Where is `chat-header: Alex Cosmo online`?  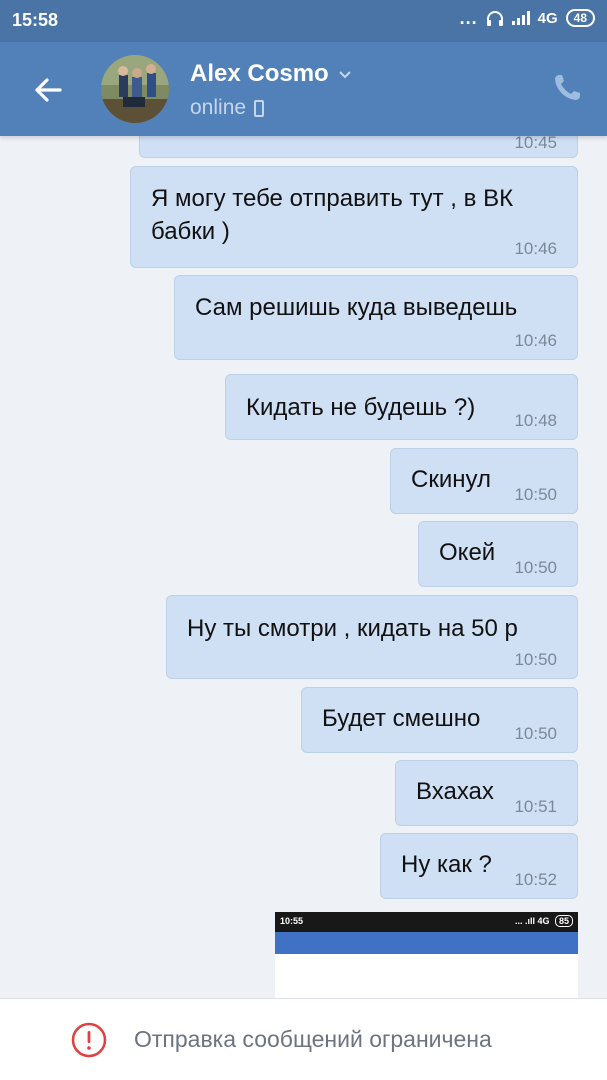 chat-header: Alex Cosmo online is located at coordinates (303, 89).